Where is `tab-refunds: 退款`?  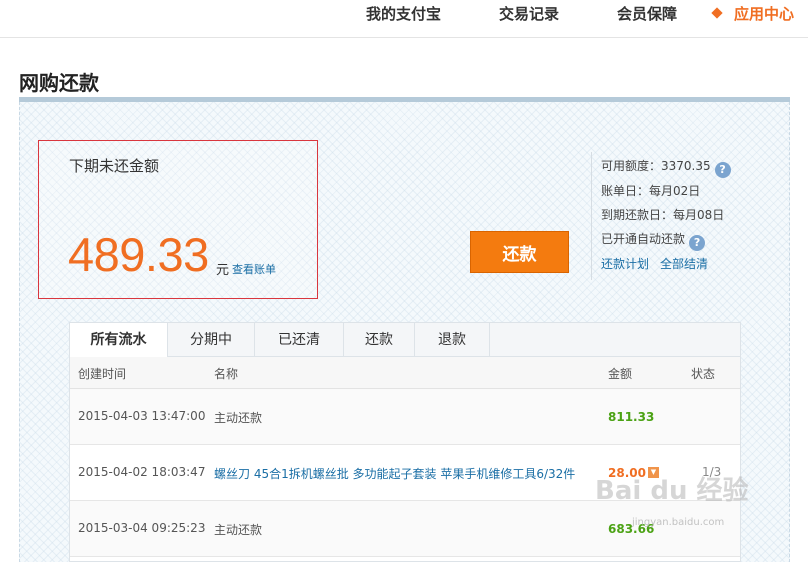 tab-refunds: 退款 is located at coordinates (452, 340).